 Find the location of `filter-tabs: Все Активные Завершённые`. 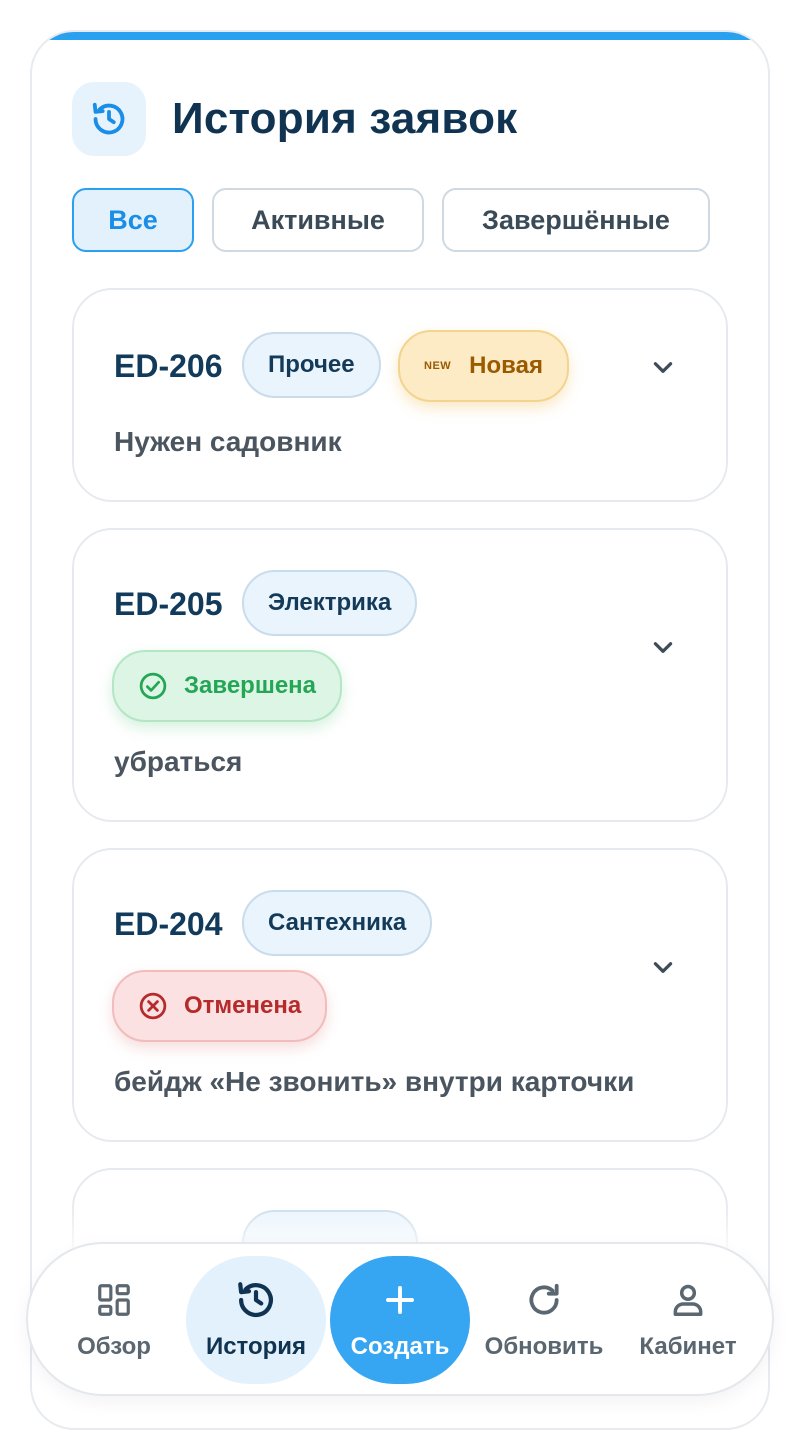

filter-tabs: Все Активные Завершённые is located at coordinates (391, 220).